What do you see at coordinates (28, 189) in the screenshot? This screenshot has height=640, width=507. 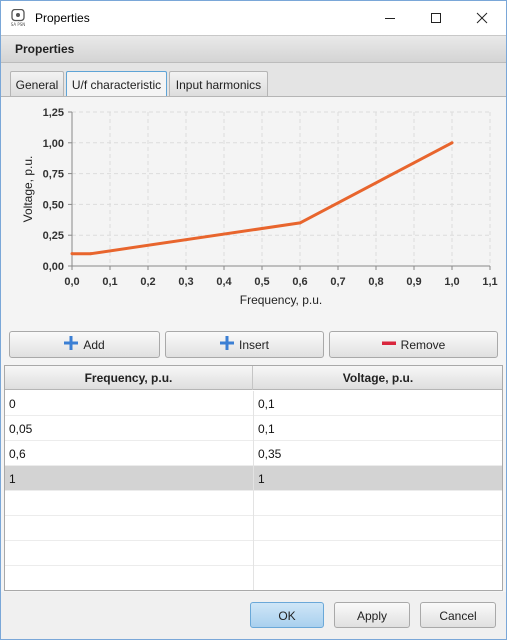 I see `y-axis-label: Voltage, p.u.` at bounding box center [28, 189].